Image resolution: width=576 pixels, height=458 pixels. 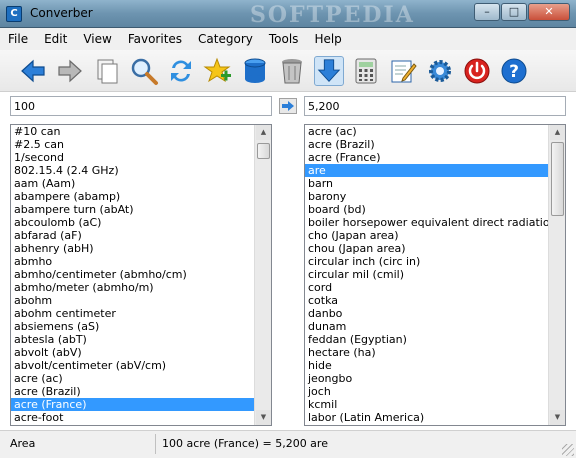 What do you see at coordinates (132, 352) in the screenshot?
I see `list-item: abvolt (abV)` at bounding box center [132, 352].